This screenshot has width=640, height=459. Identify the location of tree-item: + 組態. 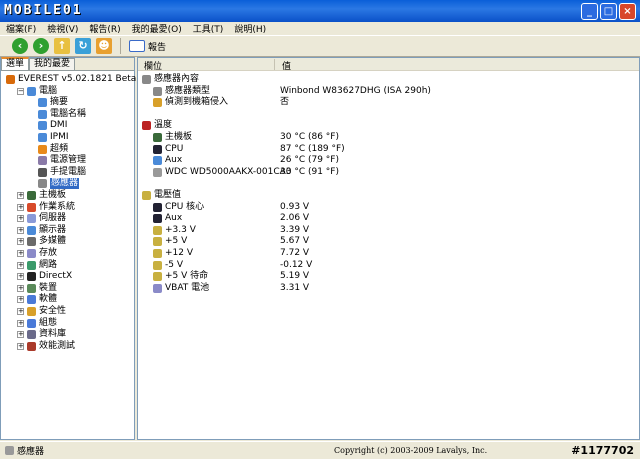
(37, 323).